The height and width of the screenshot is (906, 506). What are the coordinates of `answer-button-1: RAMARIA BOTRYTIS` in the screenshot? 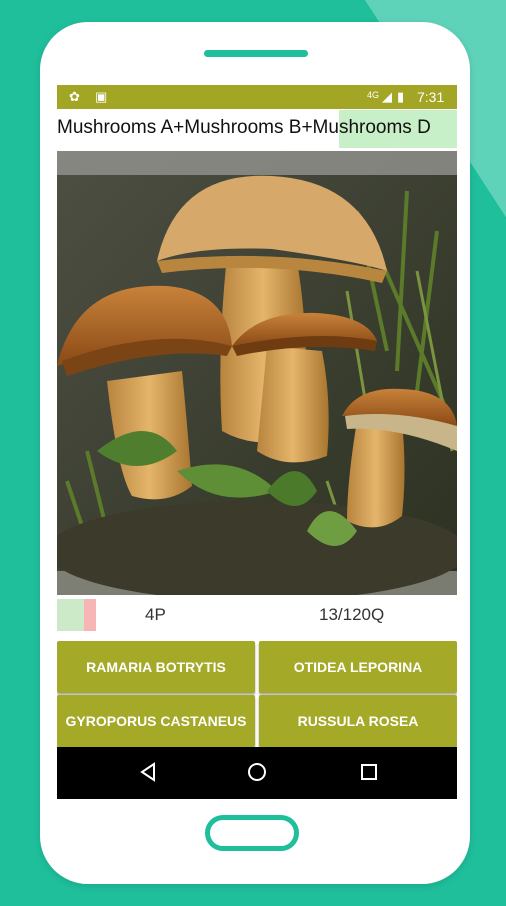 It's located at (156, 667).